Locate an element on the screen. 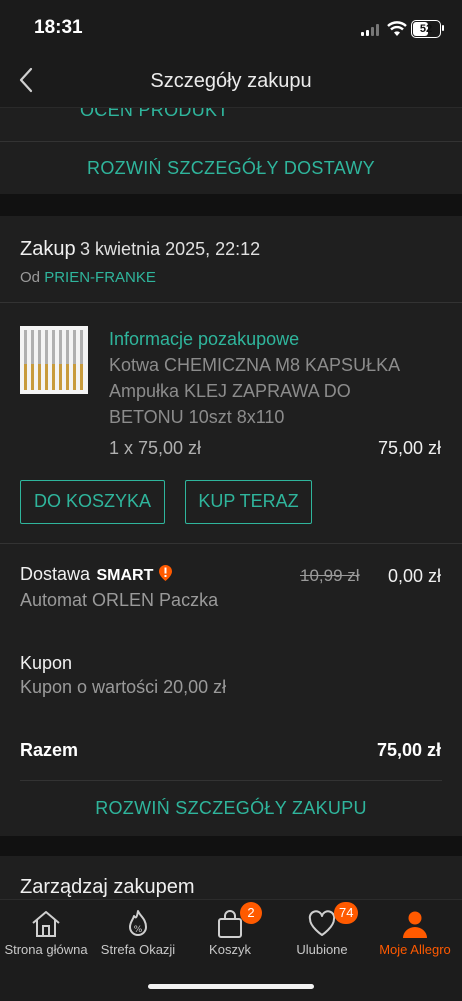 The width and height of the screenshot is (462, 1001). expand-purchase-details-link: ROZWIŃ SZCZEGÓŁY ZAKUPU is located at coordinates (231, 808).